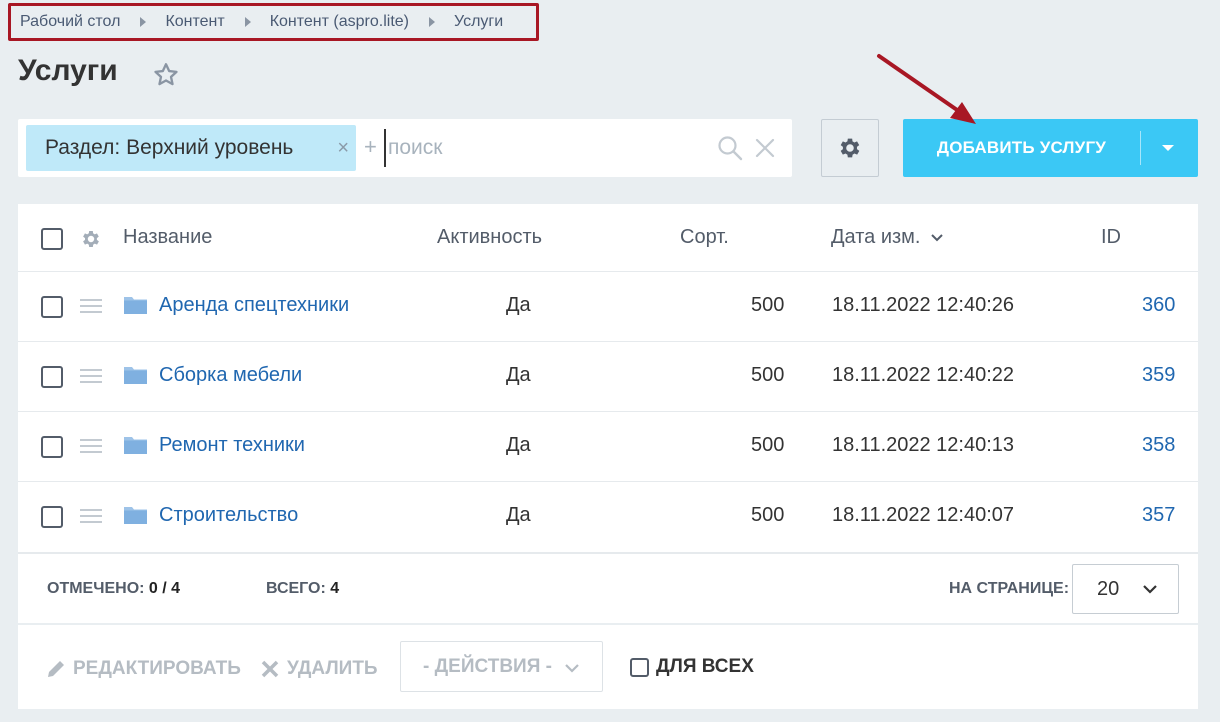 The width and height of the screenshot is (1220, 722). I want to click on delete-button: УДАЛИТЬ, so click(319, 669).